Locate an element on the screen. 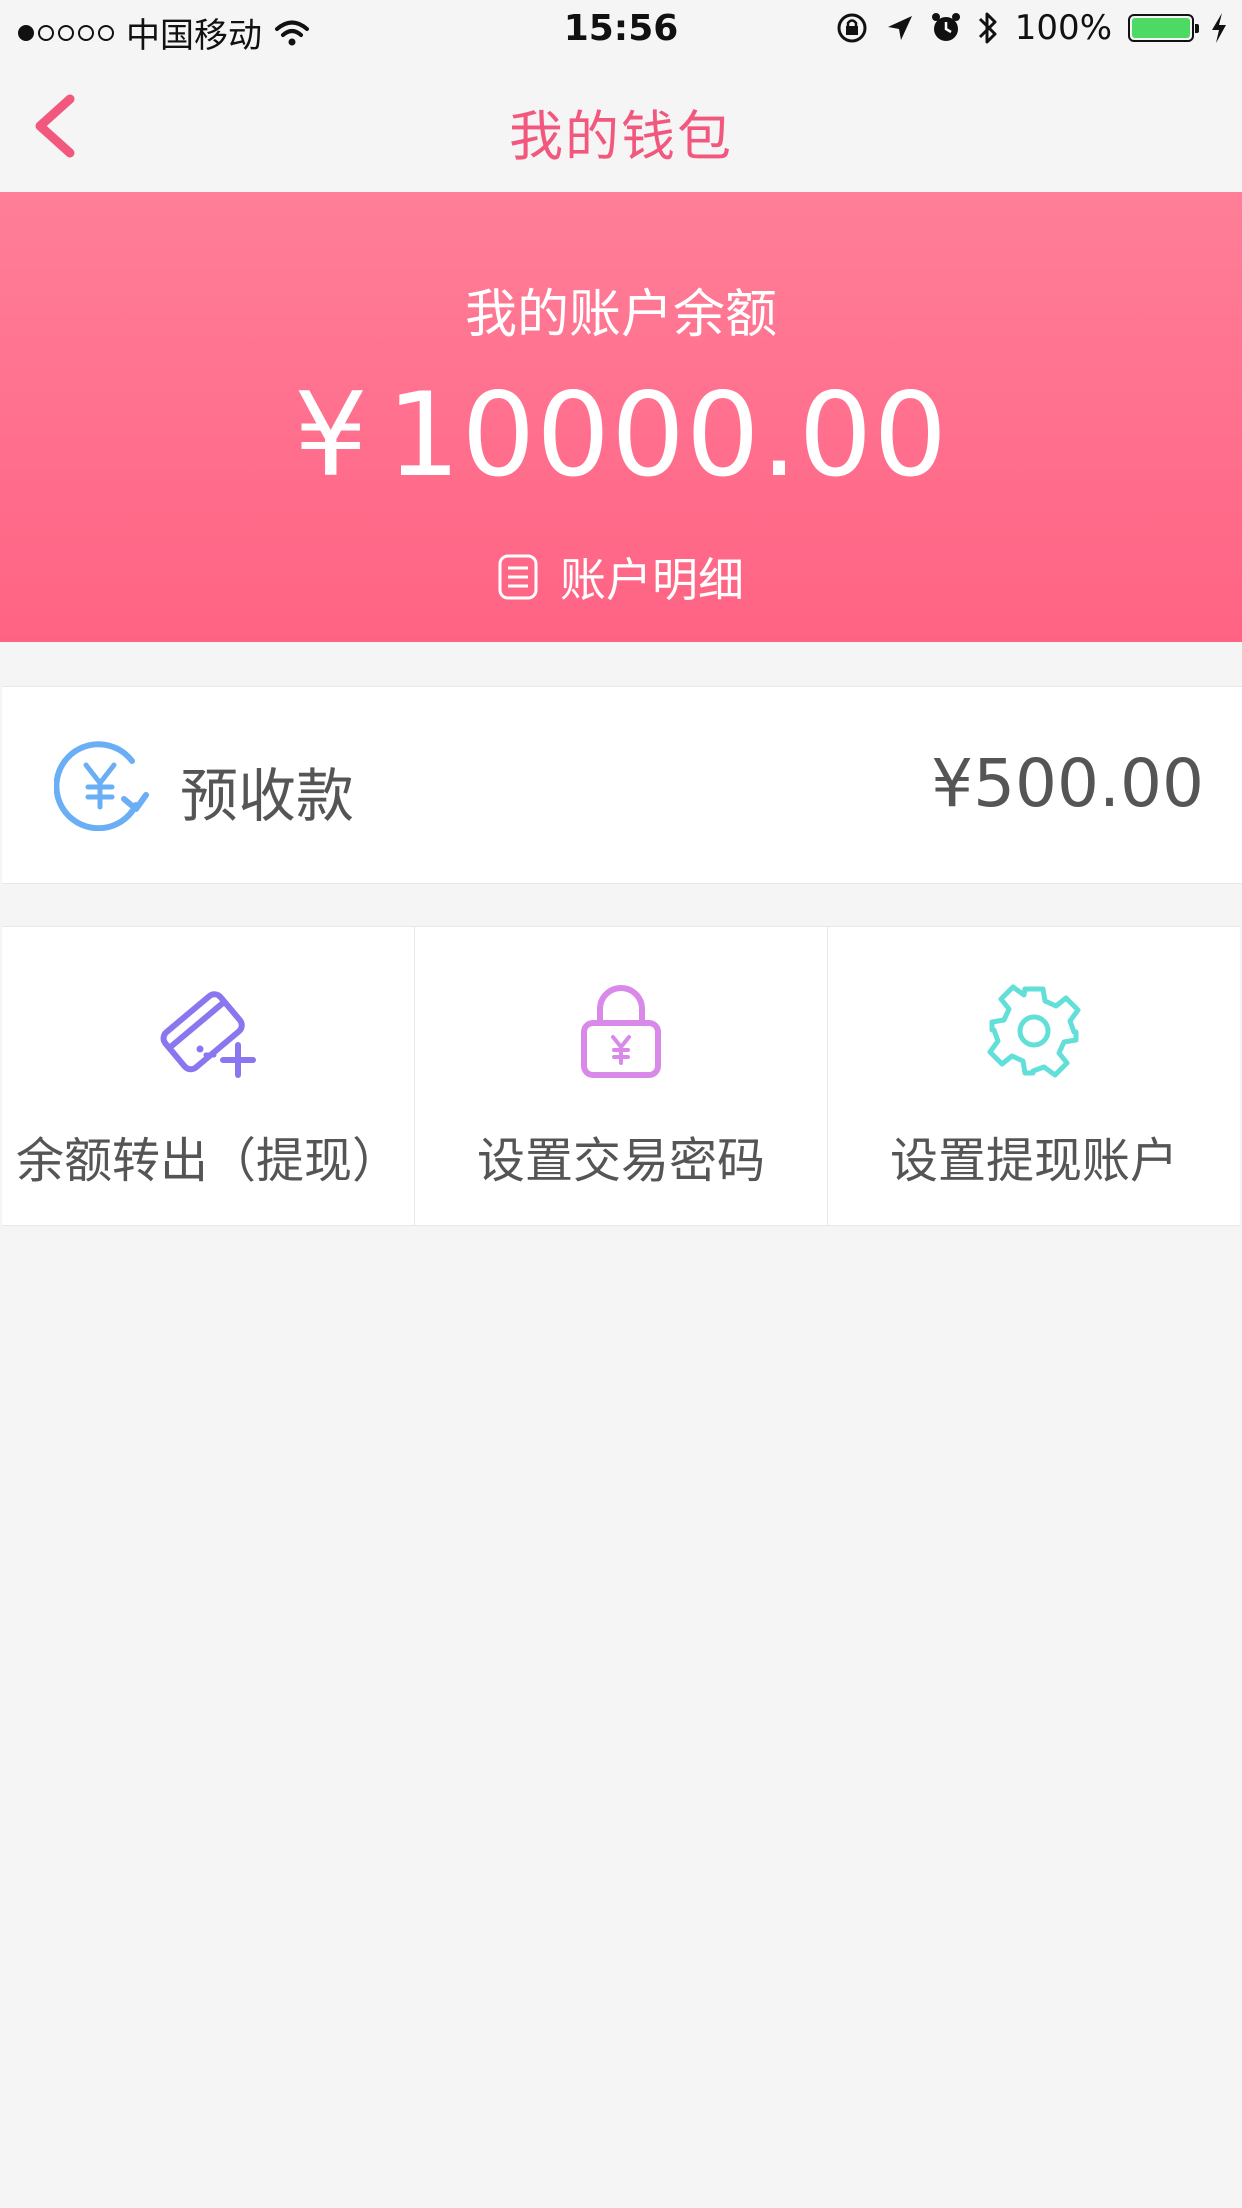 This screenshot has height=2208, width=1242. withdraw-button: 余额转出（提现） is located at coordinates (208, 1076).